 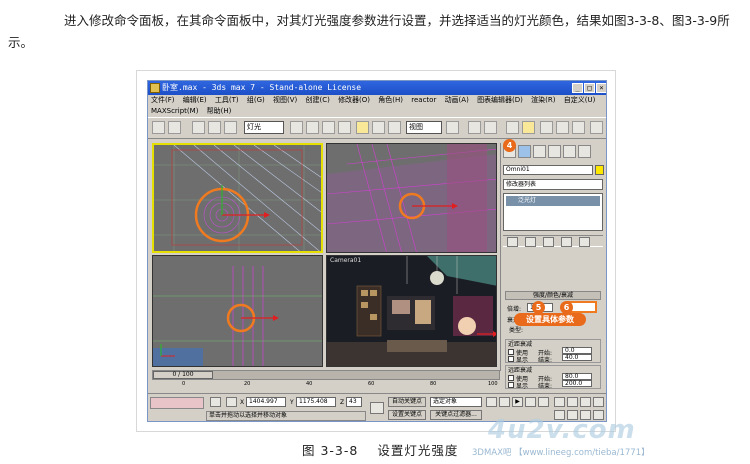 I want to click on menu-create: 创建(C), so click(x=317, y=100).